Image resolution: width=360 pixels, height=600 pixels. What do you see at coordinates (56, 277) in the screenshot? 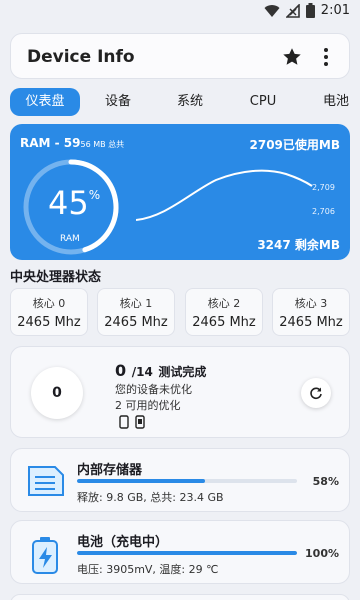
I see `cpu-section-title: 中央处理器状态` at bounding box center [56, 277].